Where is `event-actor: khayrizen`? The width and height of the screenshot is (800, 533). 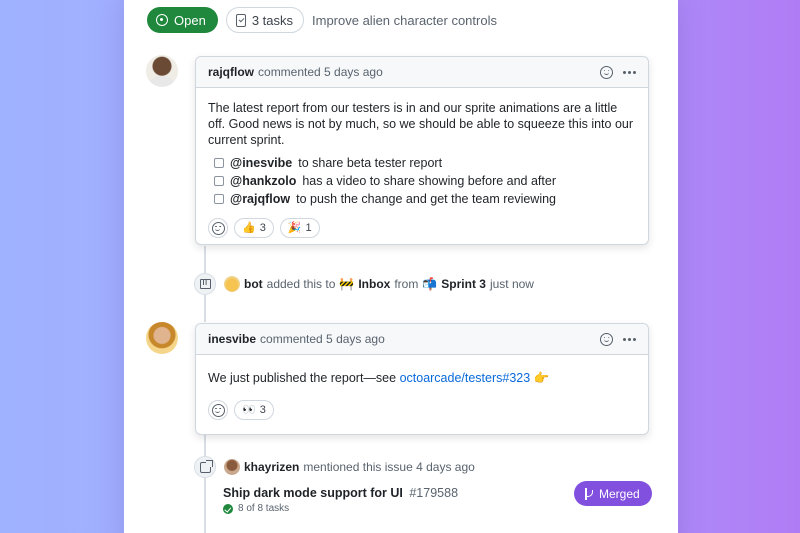 event-actor: khayrizen is located at coordinates (271, 467).